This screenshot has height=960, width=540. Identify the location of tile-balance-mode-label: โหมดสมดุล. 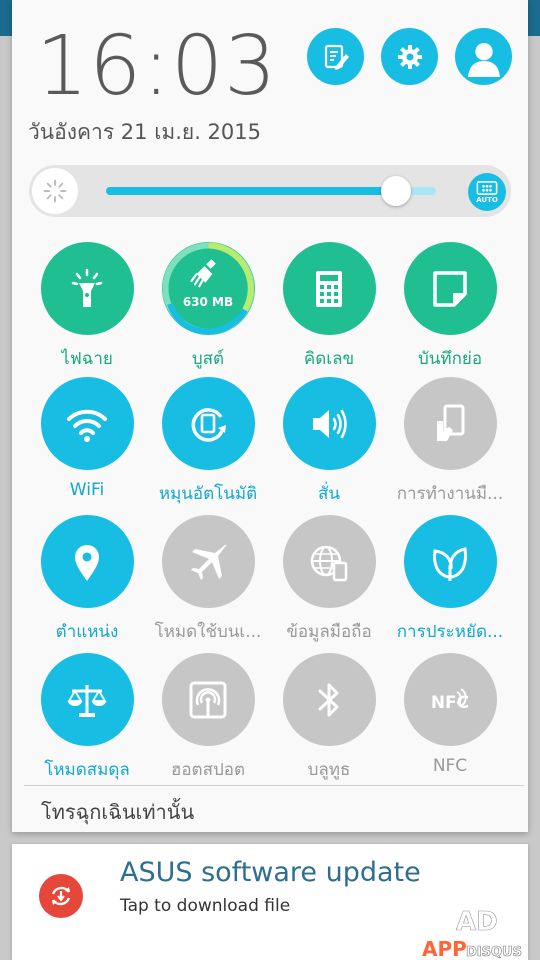
(87, 770).